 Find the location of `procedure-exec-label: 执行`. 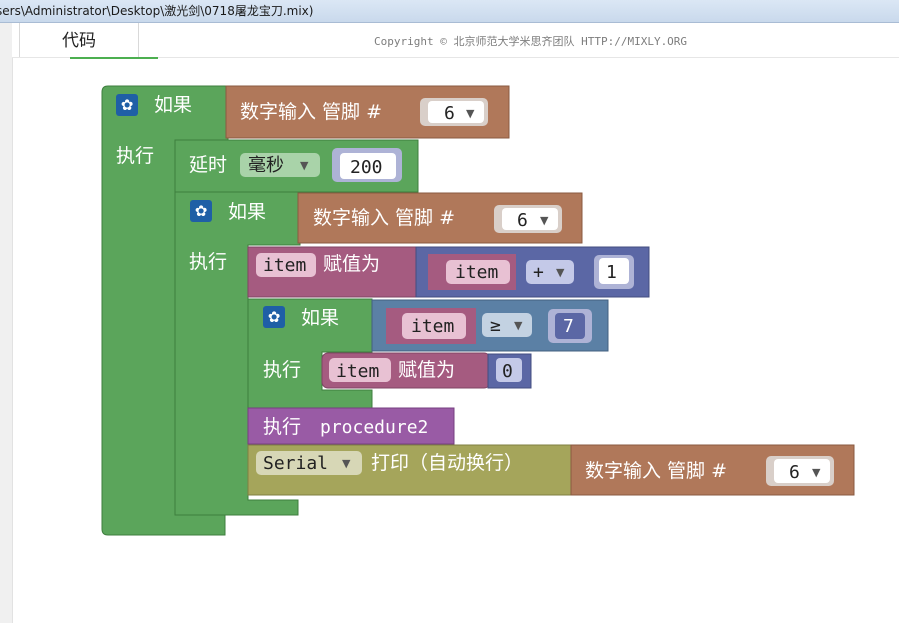

procedure-exec-label: 执行 is located at coordinates (282, 427).